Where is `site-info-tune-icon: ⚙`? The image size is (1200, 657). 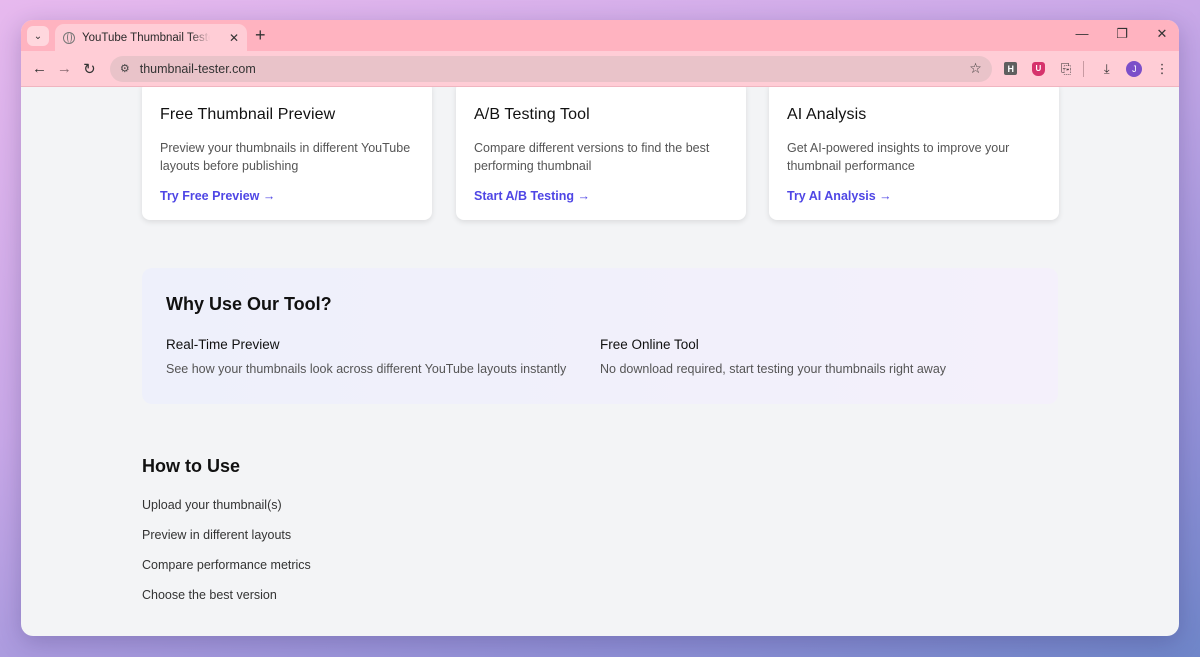
site-info-tune-icon: ⚙ is located at coordinates (125, 68).